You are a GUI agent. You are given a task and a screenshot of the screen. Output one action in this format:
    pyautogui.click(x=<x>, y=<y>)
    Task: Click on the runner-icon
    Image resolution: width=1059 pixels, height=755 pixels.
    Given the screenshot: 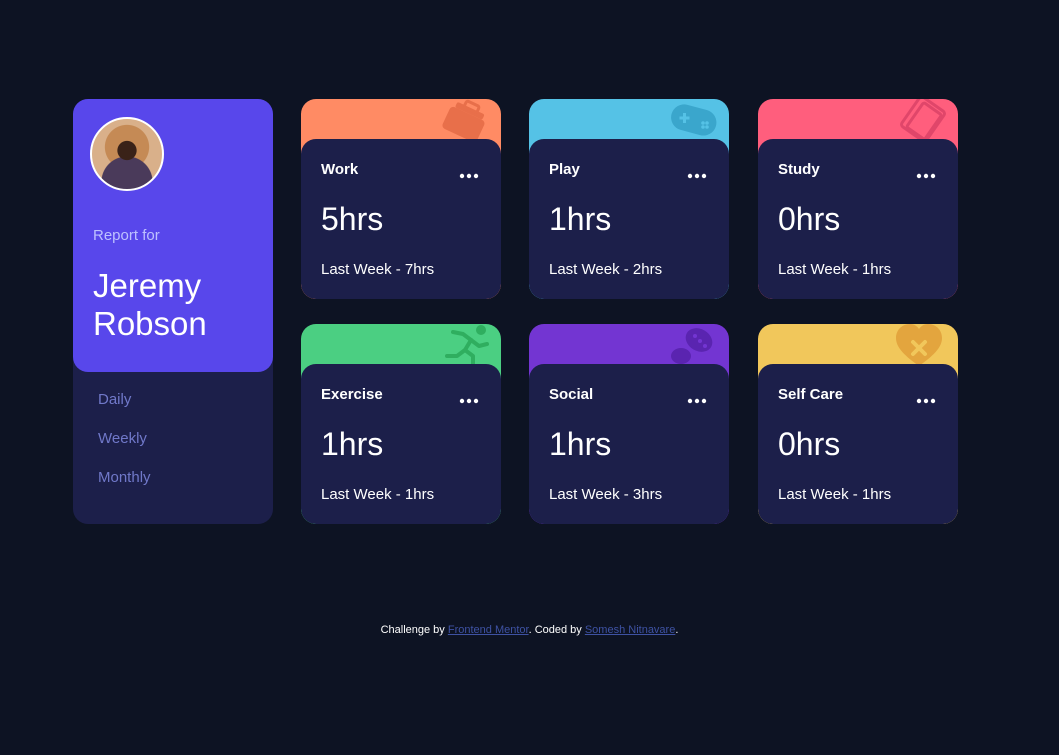 What is the action you would take?
    pyautogui.click(x=467, y=345)
    